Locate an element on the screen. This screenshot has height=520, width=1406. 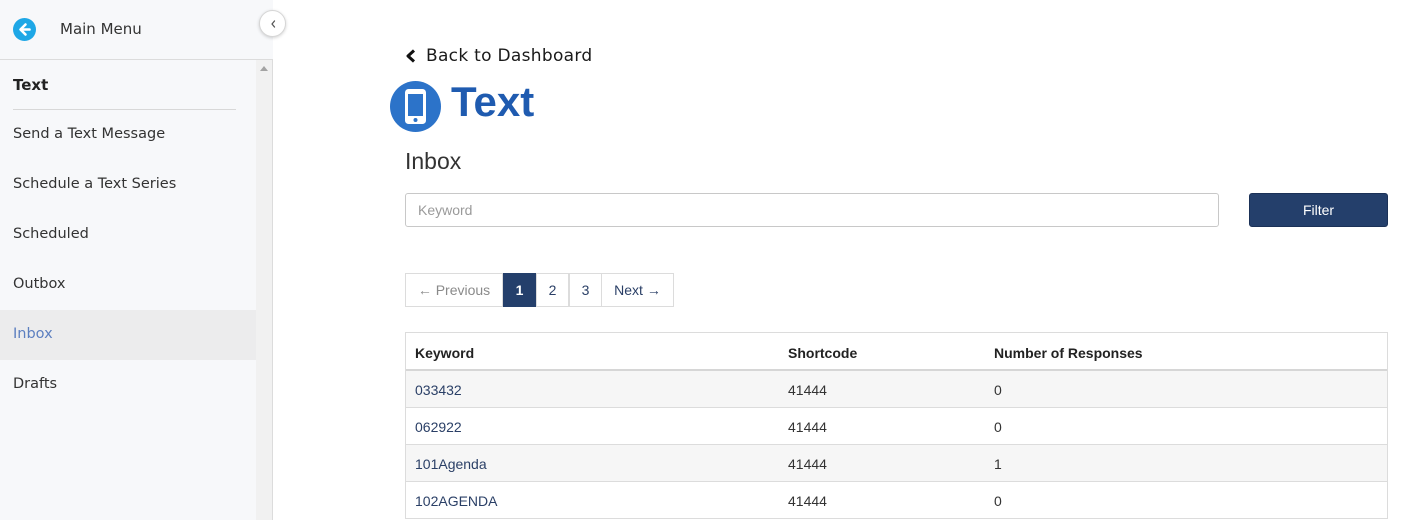
sidebar-item-scheduled: Scheduled is located at coordinates (128, 235).